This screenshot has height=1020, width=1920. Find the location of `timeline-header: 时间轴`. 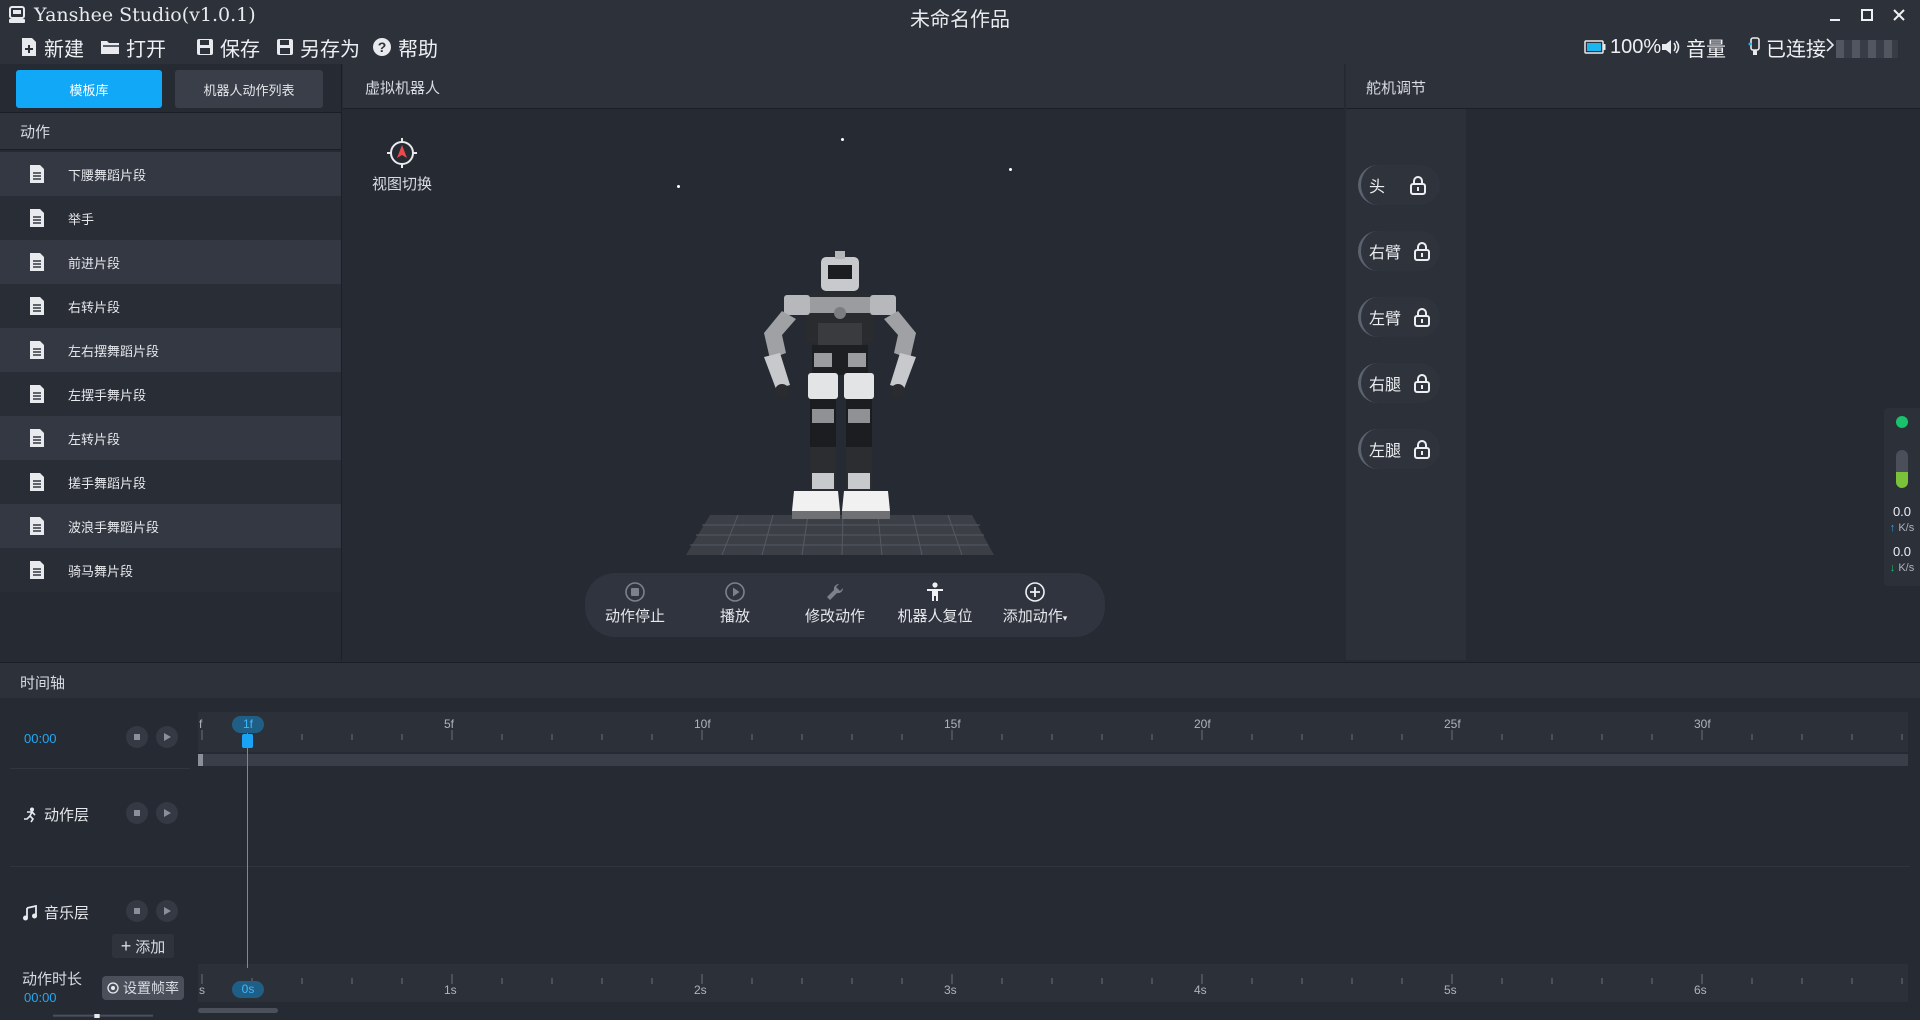

timeline-header: 时间轴 is located at coordinates (960, 680).